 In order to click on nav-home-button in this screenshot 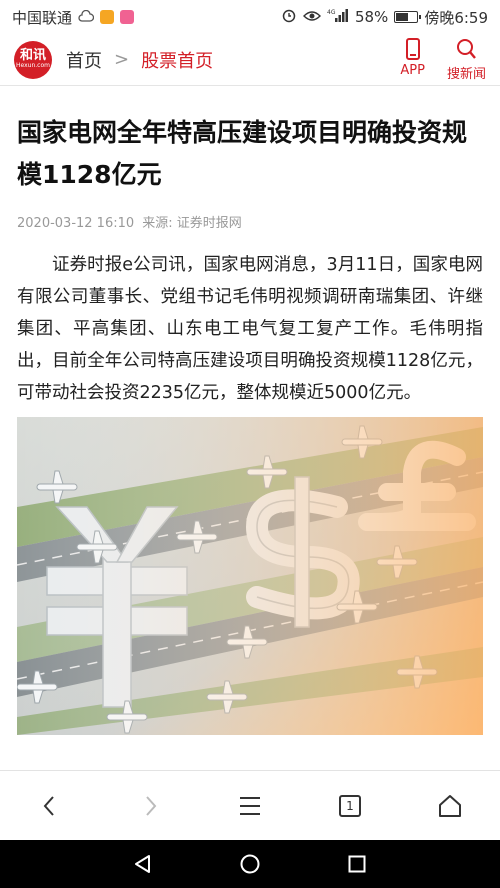, I will do `click(250, 864)`.